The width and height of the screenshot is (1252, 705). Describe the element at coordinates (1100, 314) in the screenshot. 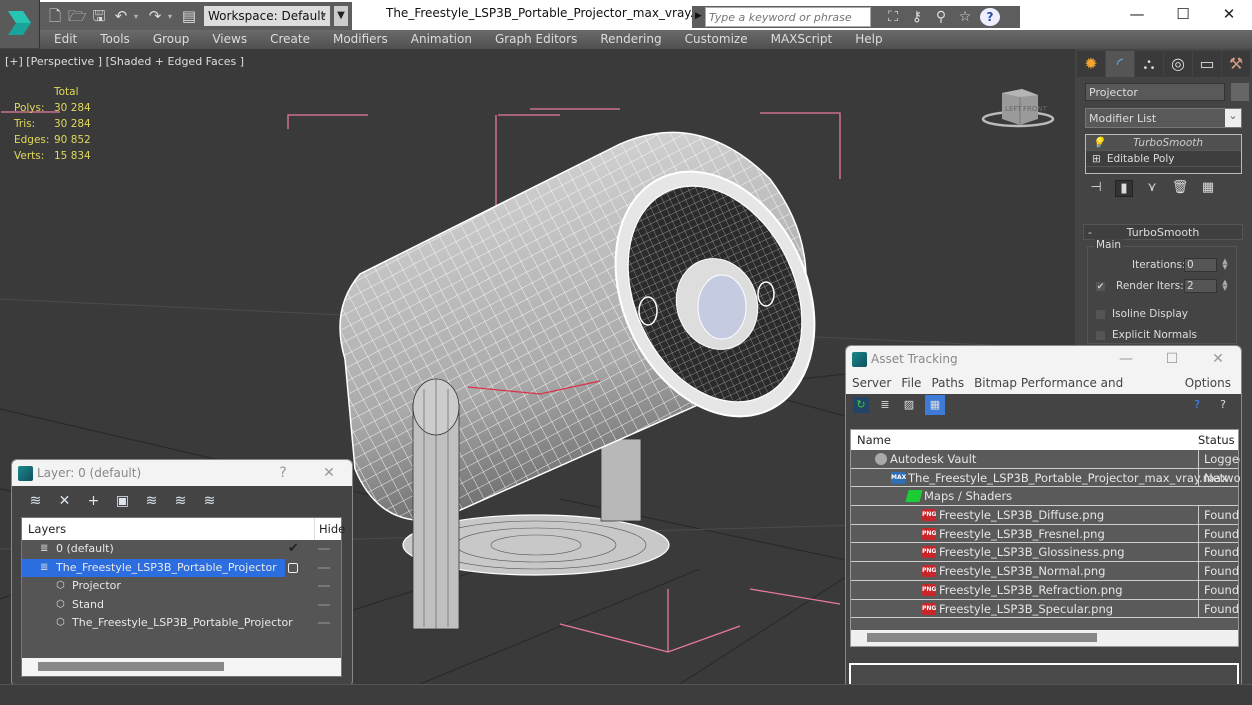

I see `isoline-display-checkbox` at that location.